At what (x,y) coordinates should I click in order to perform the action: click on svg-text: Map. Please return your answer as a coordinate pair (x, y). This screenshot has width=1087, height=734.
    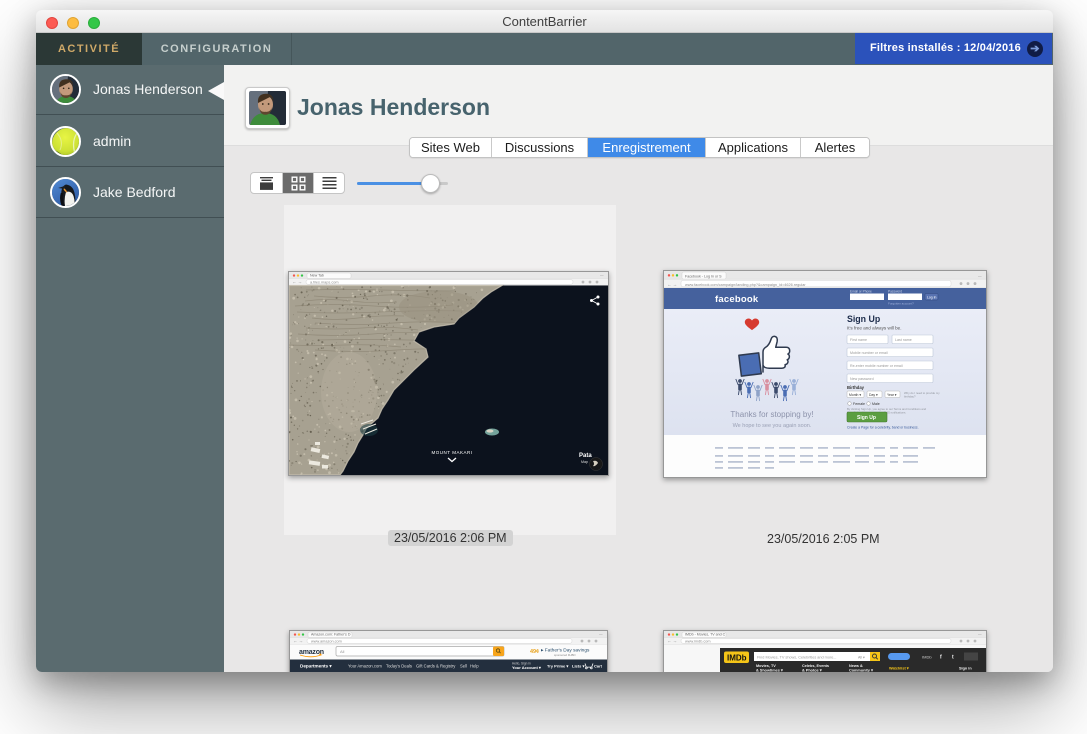
    Looking at the image, I should click on (584, 462).